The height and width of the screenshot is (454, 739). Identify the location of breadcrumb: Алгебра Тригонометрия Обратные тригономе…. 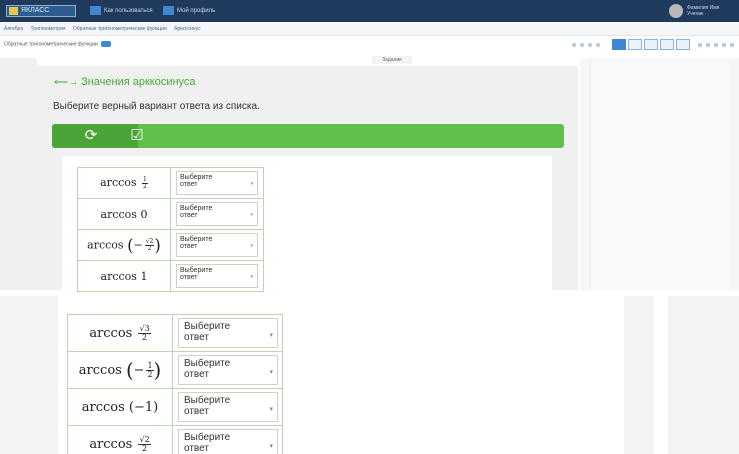
(369, 29).